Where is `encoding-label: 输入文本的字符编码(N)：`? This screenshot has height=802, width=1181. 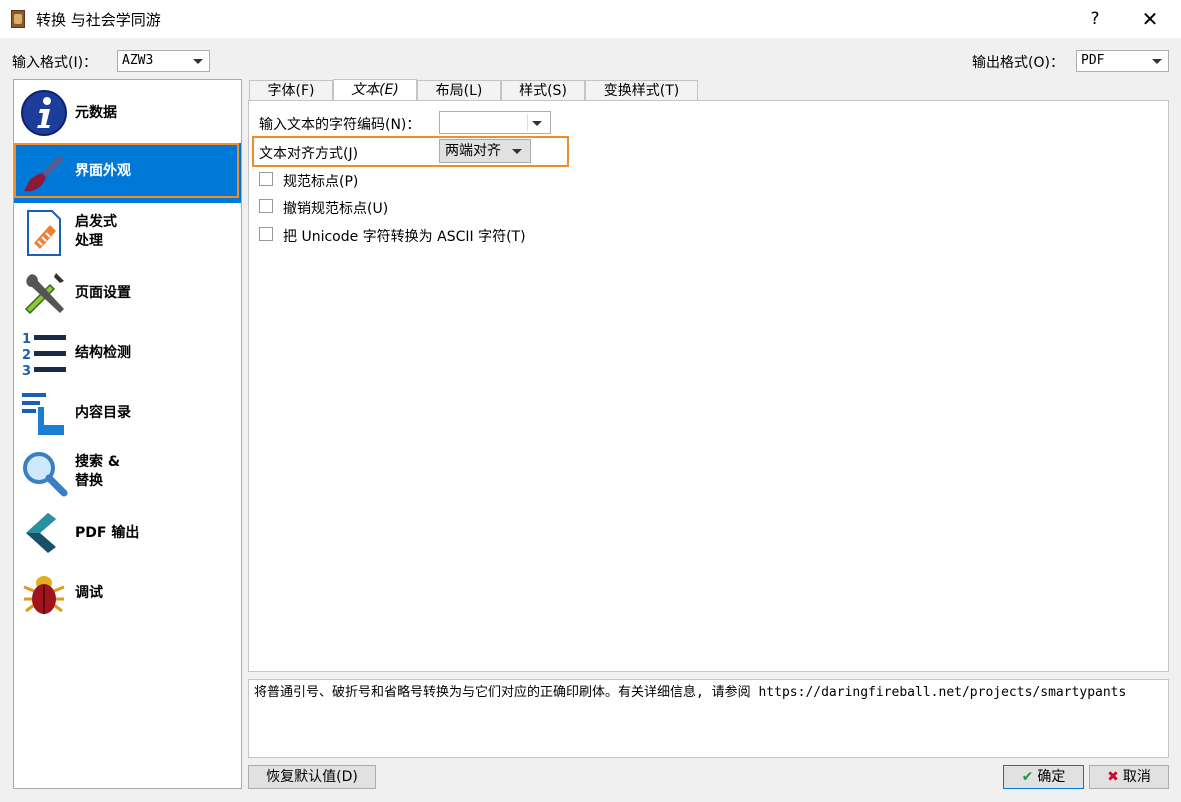 encoding-label: 输入文本的字符编码(N)： is located at coordinates (340, 125).